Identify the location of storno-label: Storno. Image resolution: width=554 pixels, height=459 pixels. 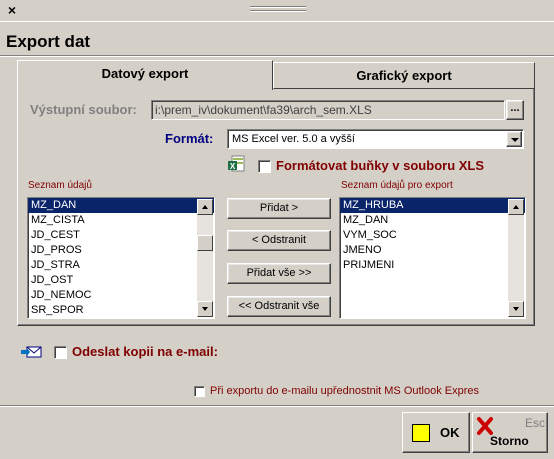
(509, 441).